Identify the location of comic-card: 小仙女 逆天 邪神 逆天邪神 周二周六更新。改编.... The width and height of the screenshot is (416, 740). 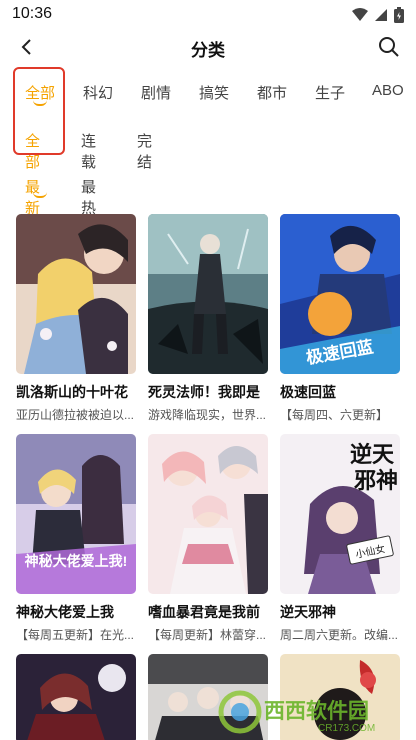
(341, 538).